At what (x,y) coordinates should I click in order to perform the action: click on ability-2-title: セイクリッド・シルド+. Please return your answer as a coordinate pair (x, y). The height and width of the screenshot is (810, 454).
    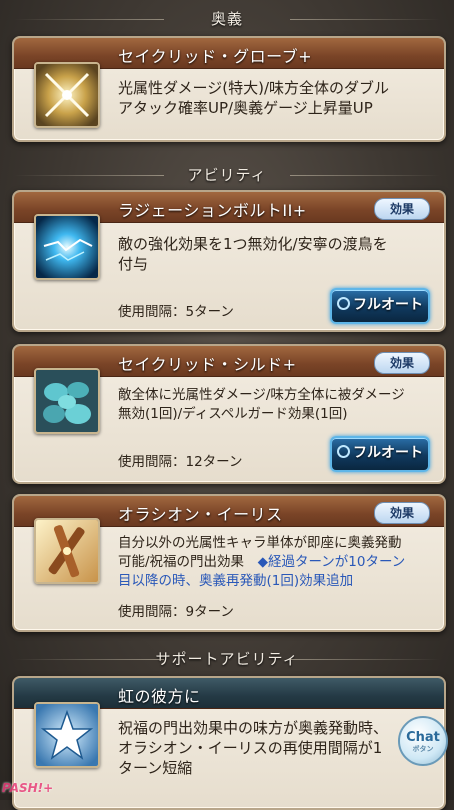
    Looking at the image, I should click on (207, 364).